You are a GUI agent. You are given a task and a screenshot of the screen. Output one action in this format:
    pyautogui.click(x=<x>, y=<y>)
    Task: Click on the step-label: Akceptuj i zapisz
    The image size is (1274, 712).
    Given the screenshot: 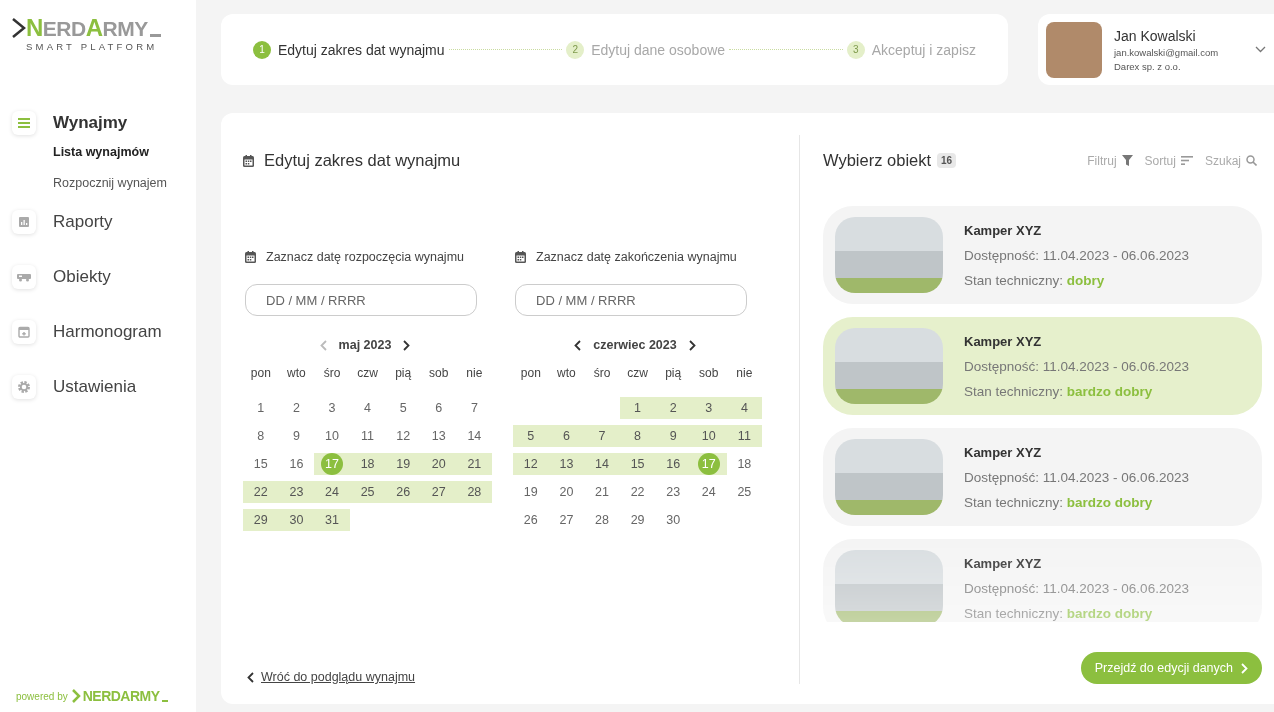 What is the action you would take?
    pyautogui.click(x=923, y=49)
    